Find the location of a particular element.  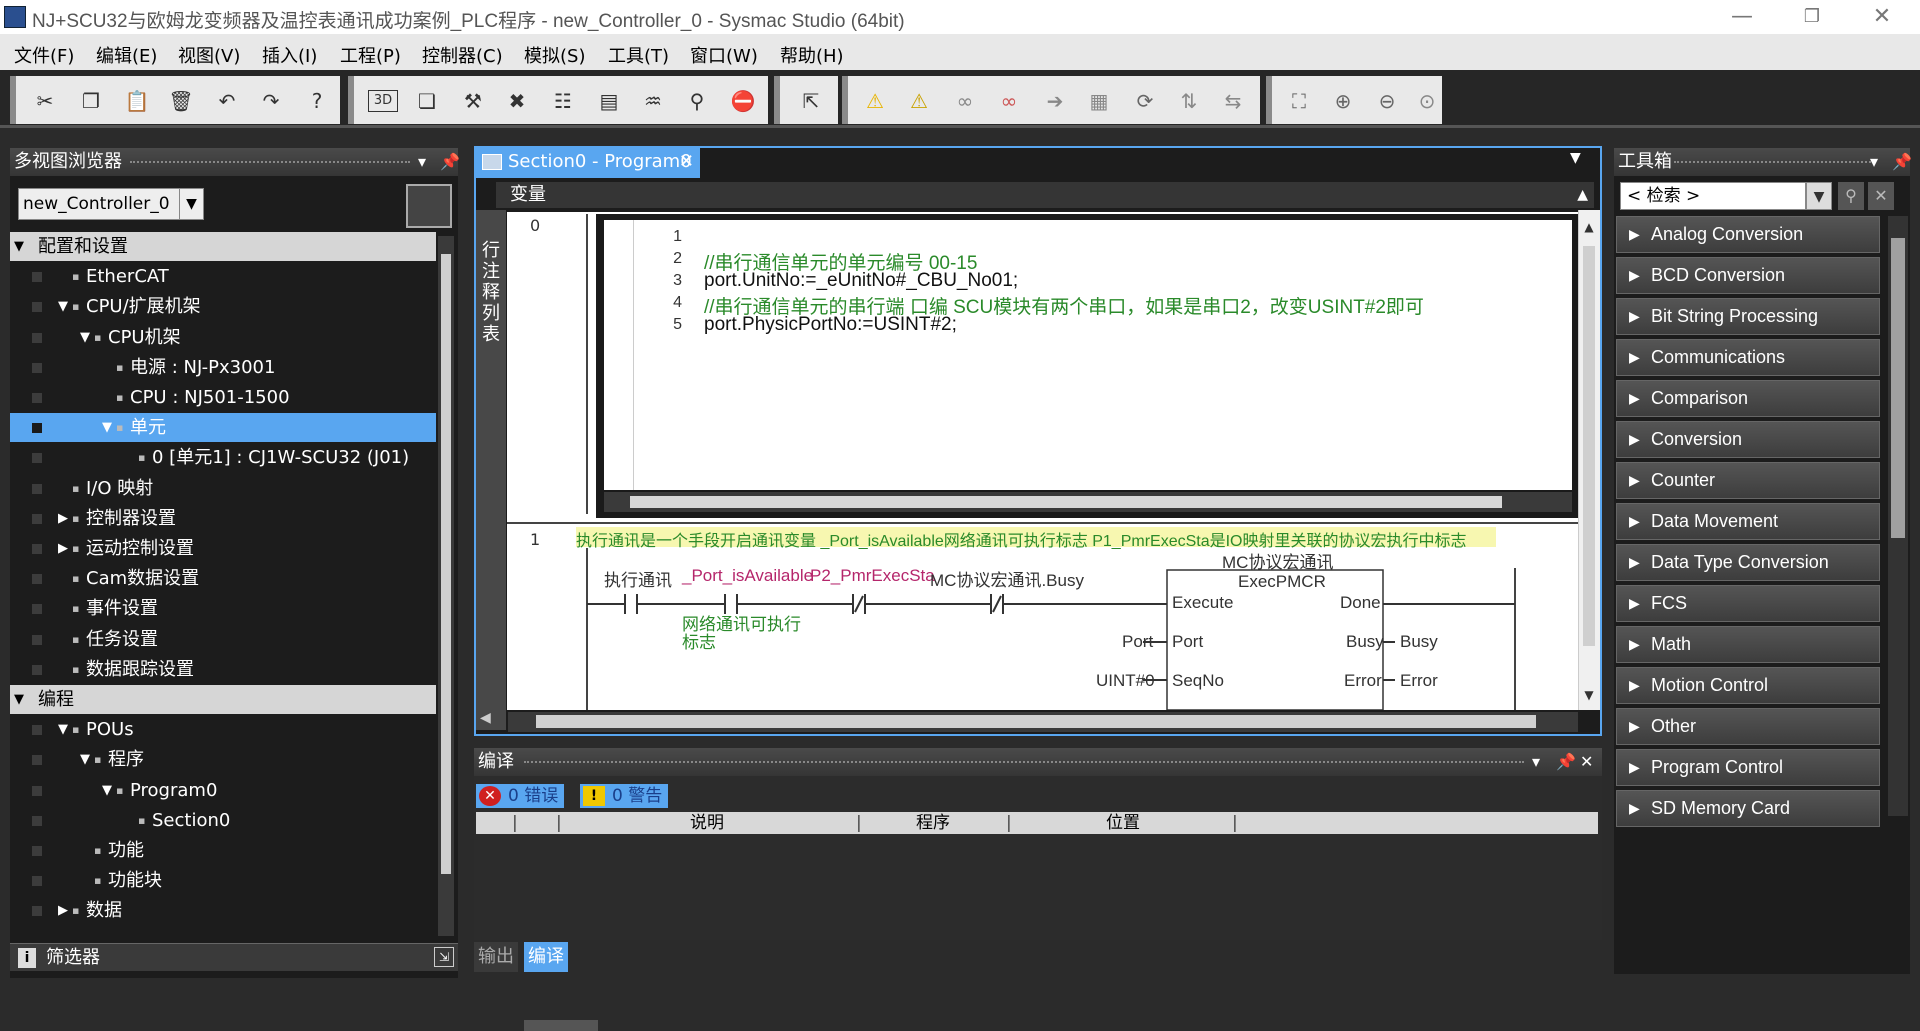

close-button: ✕ is located at coordinates (1882, 17).